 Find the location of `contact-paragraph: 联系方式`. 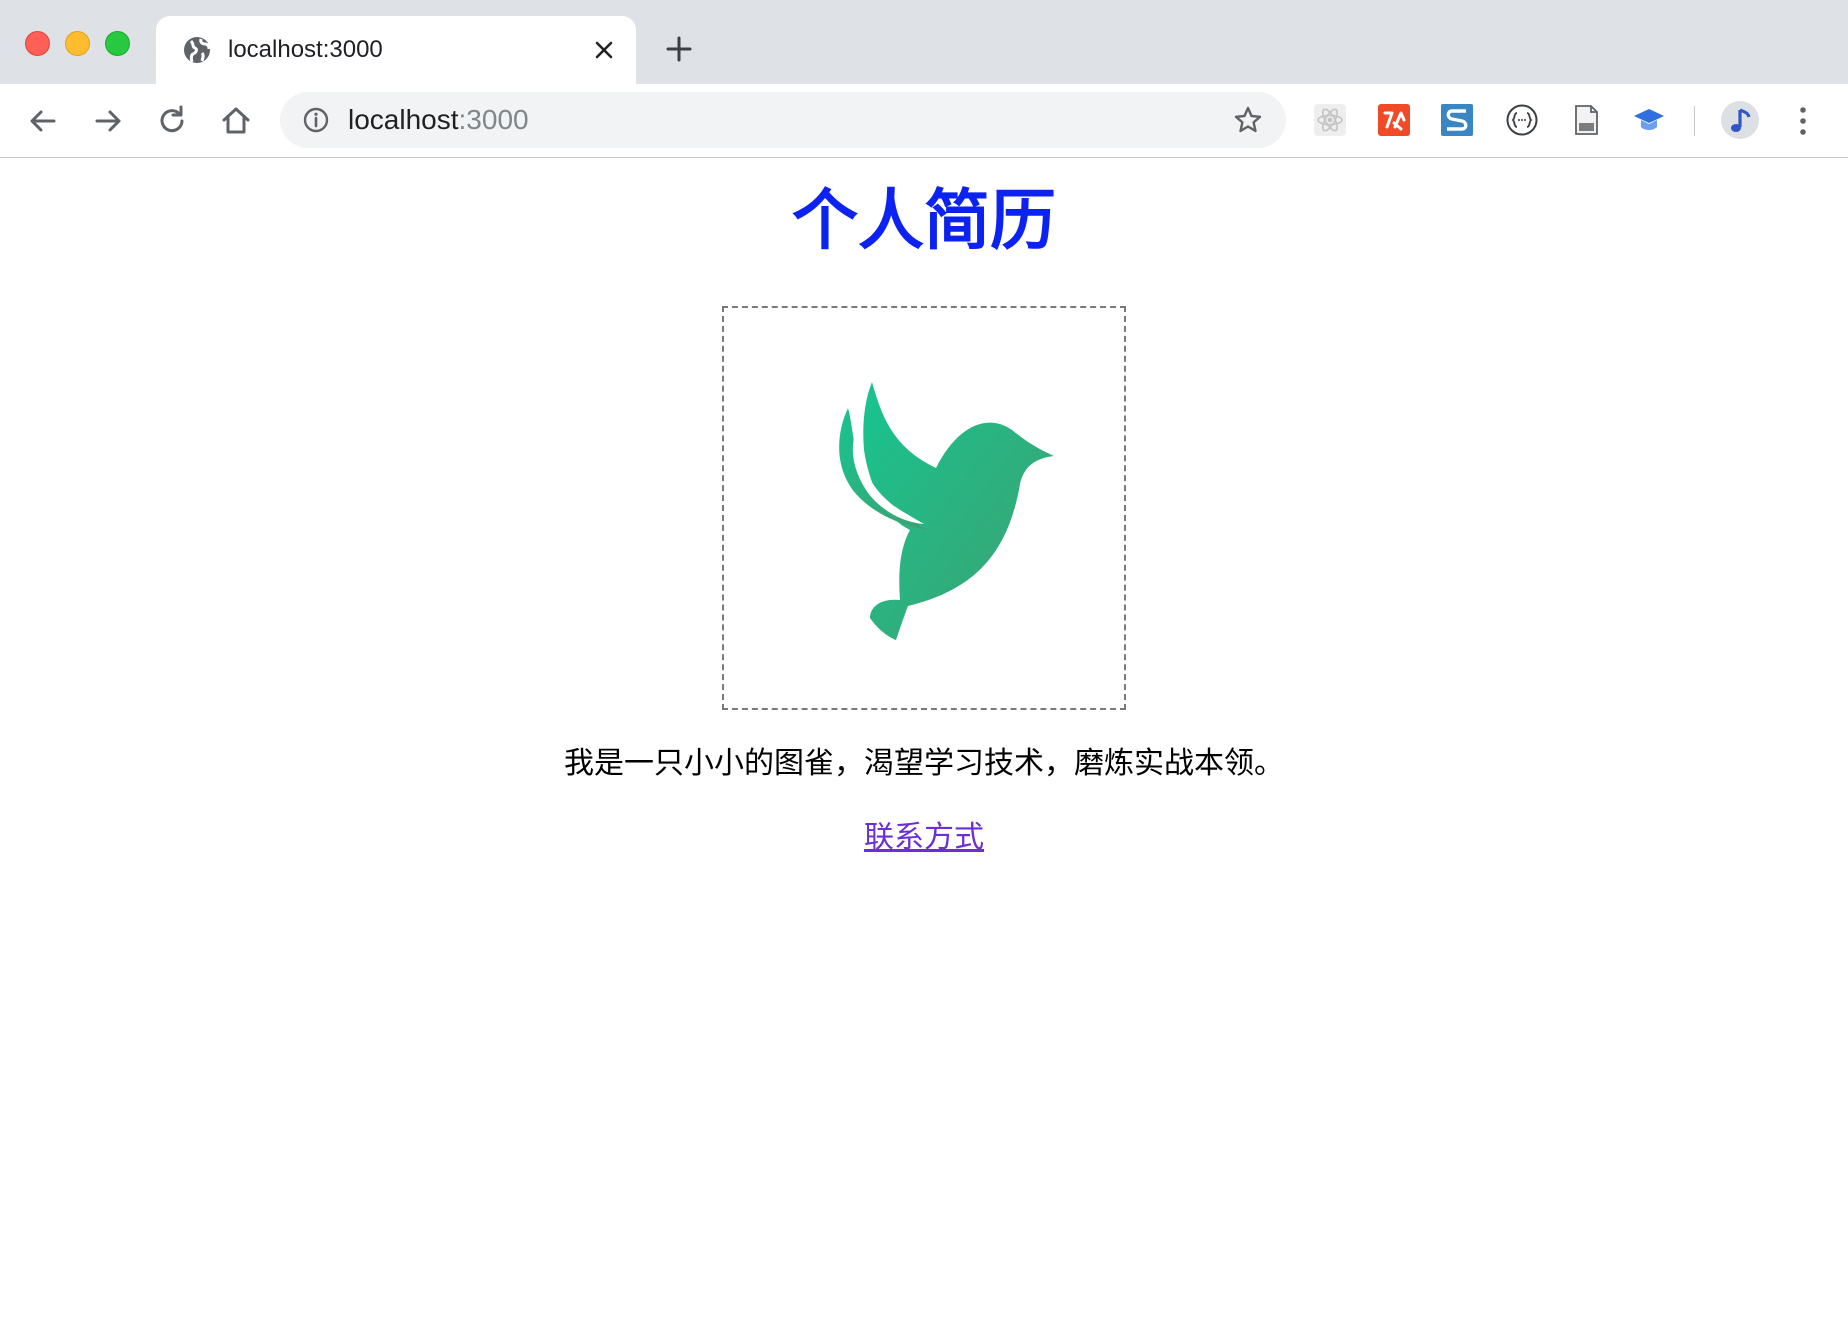

contact-paragraph: 联系方式 is located at coordinates (924, 838).